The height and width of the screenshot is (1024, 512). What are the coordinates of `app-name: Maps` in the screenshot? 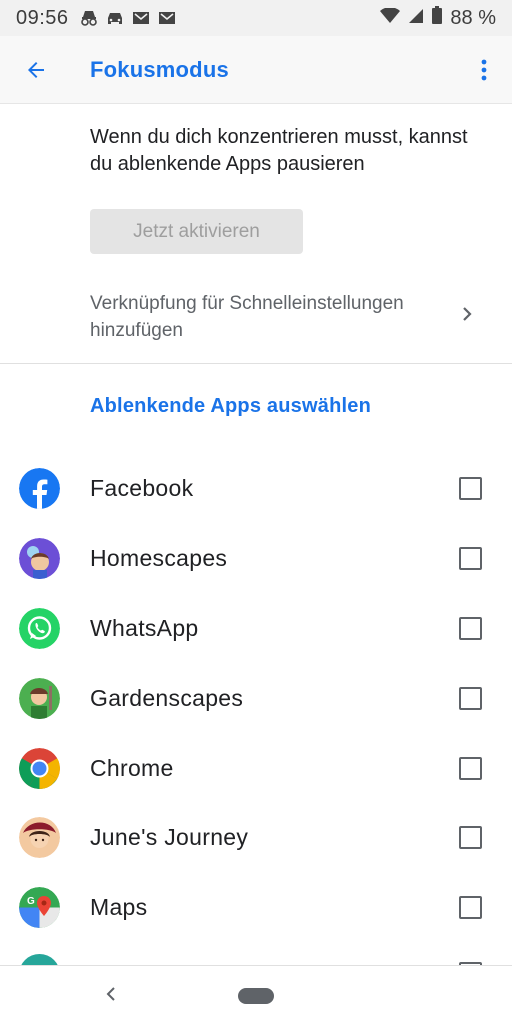 It's located at (119, 907).